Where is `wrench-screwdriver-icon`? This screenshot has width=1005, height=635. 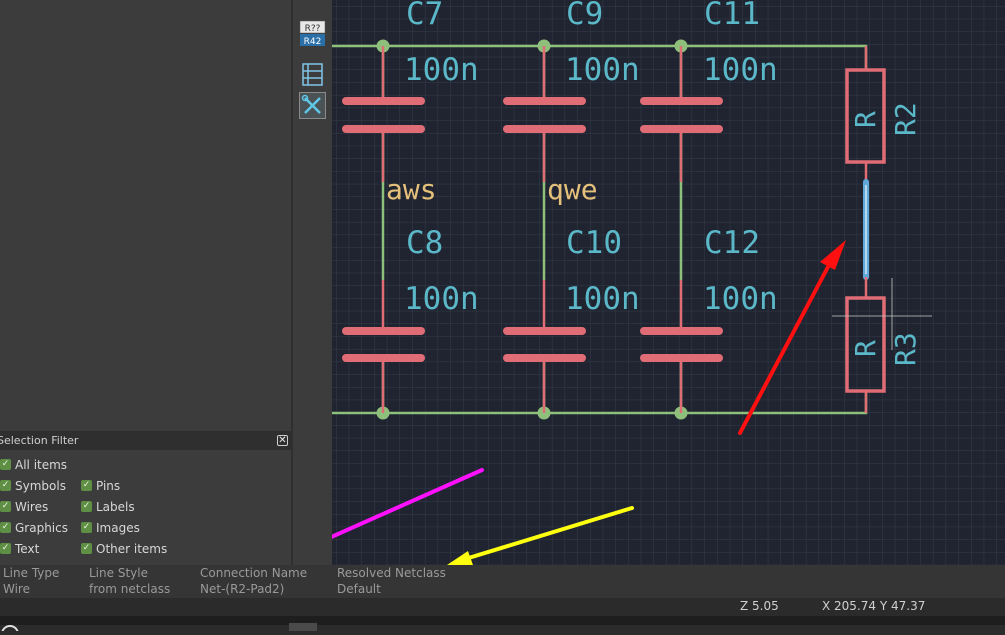 wrench-screwdriver-icon is located at coordinates (311, 104).